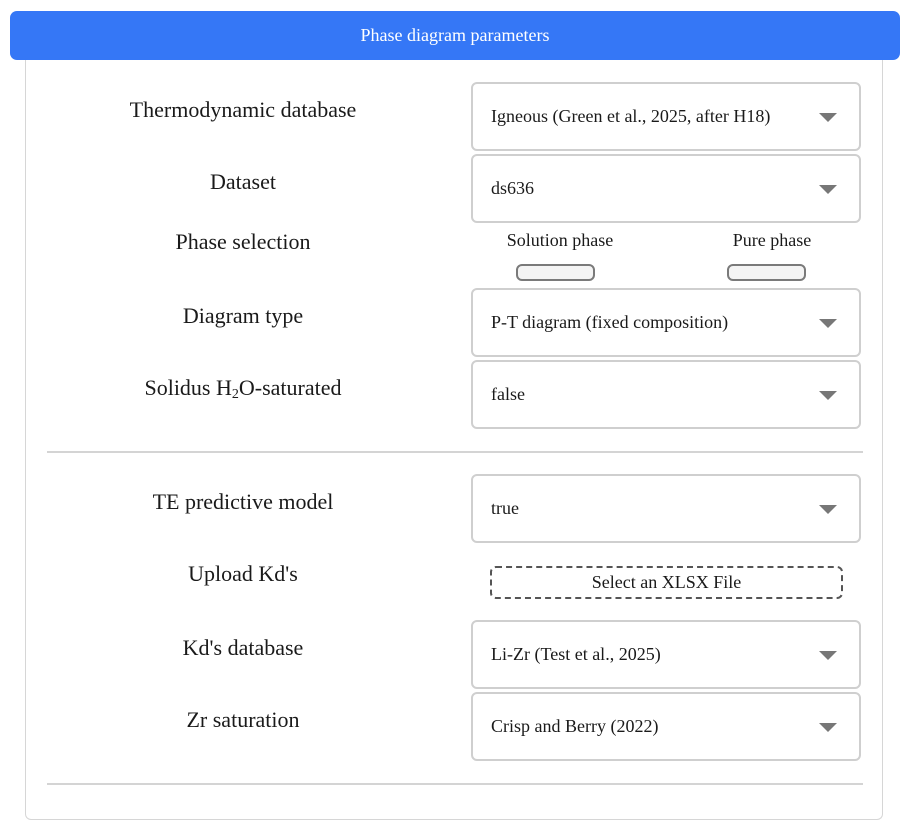 This screenshot has width=908, height=820. I want to click on te-model-select: true, so click(666, 508).